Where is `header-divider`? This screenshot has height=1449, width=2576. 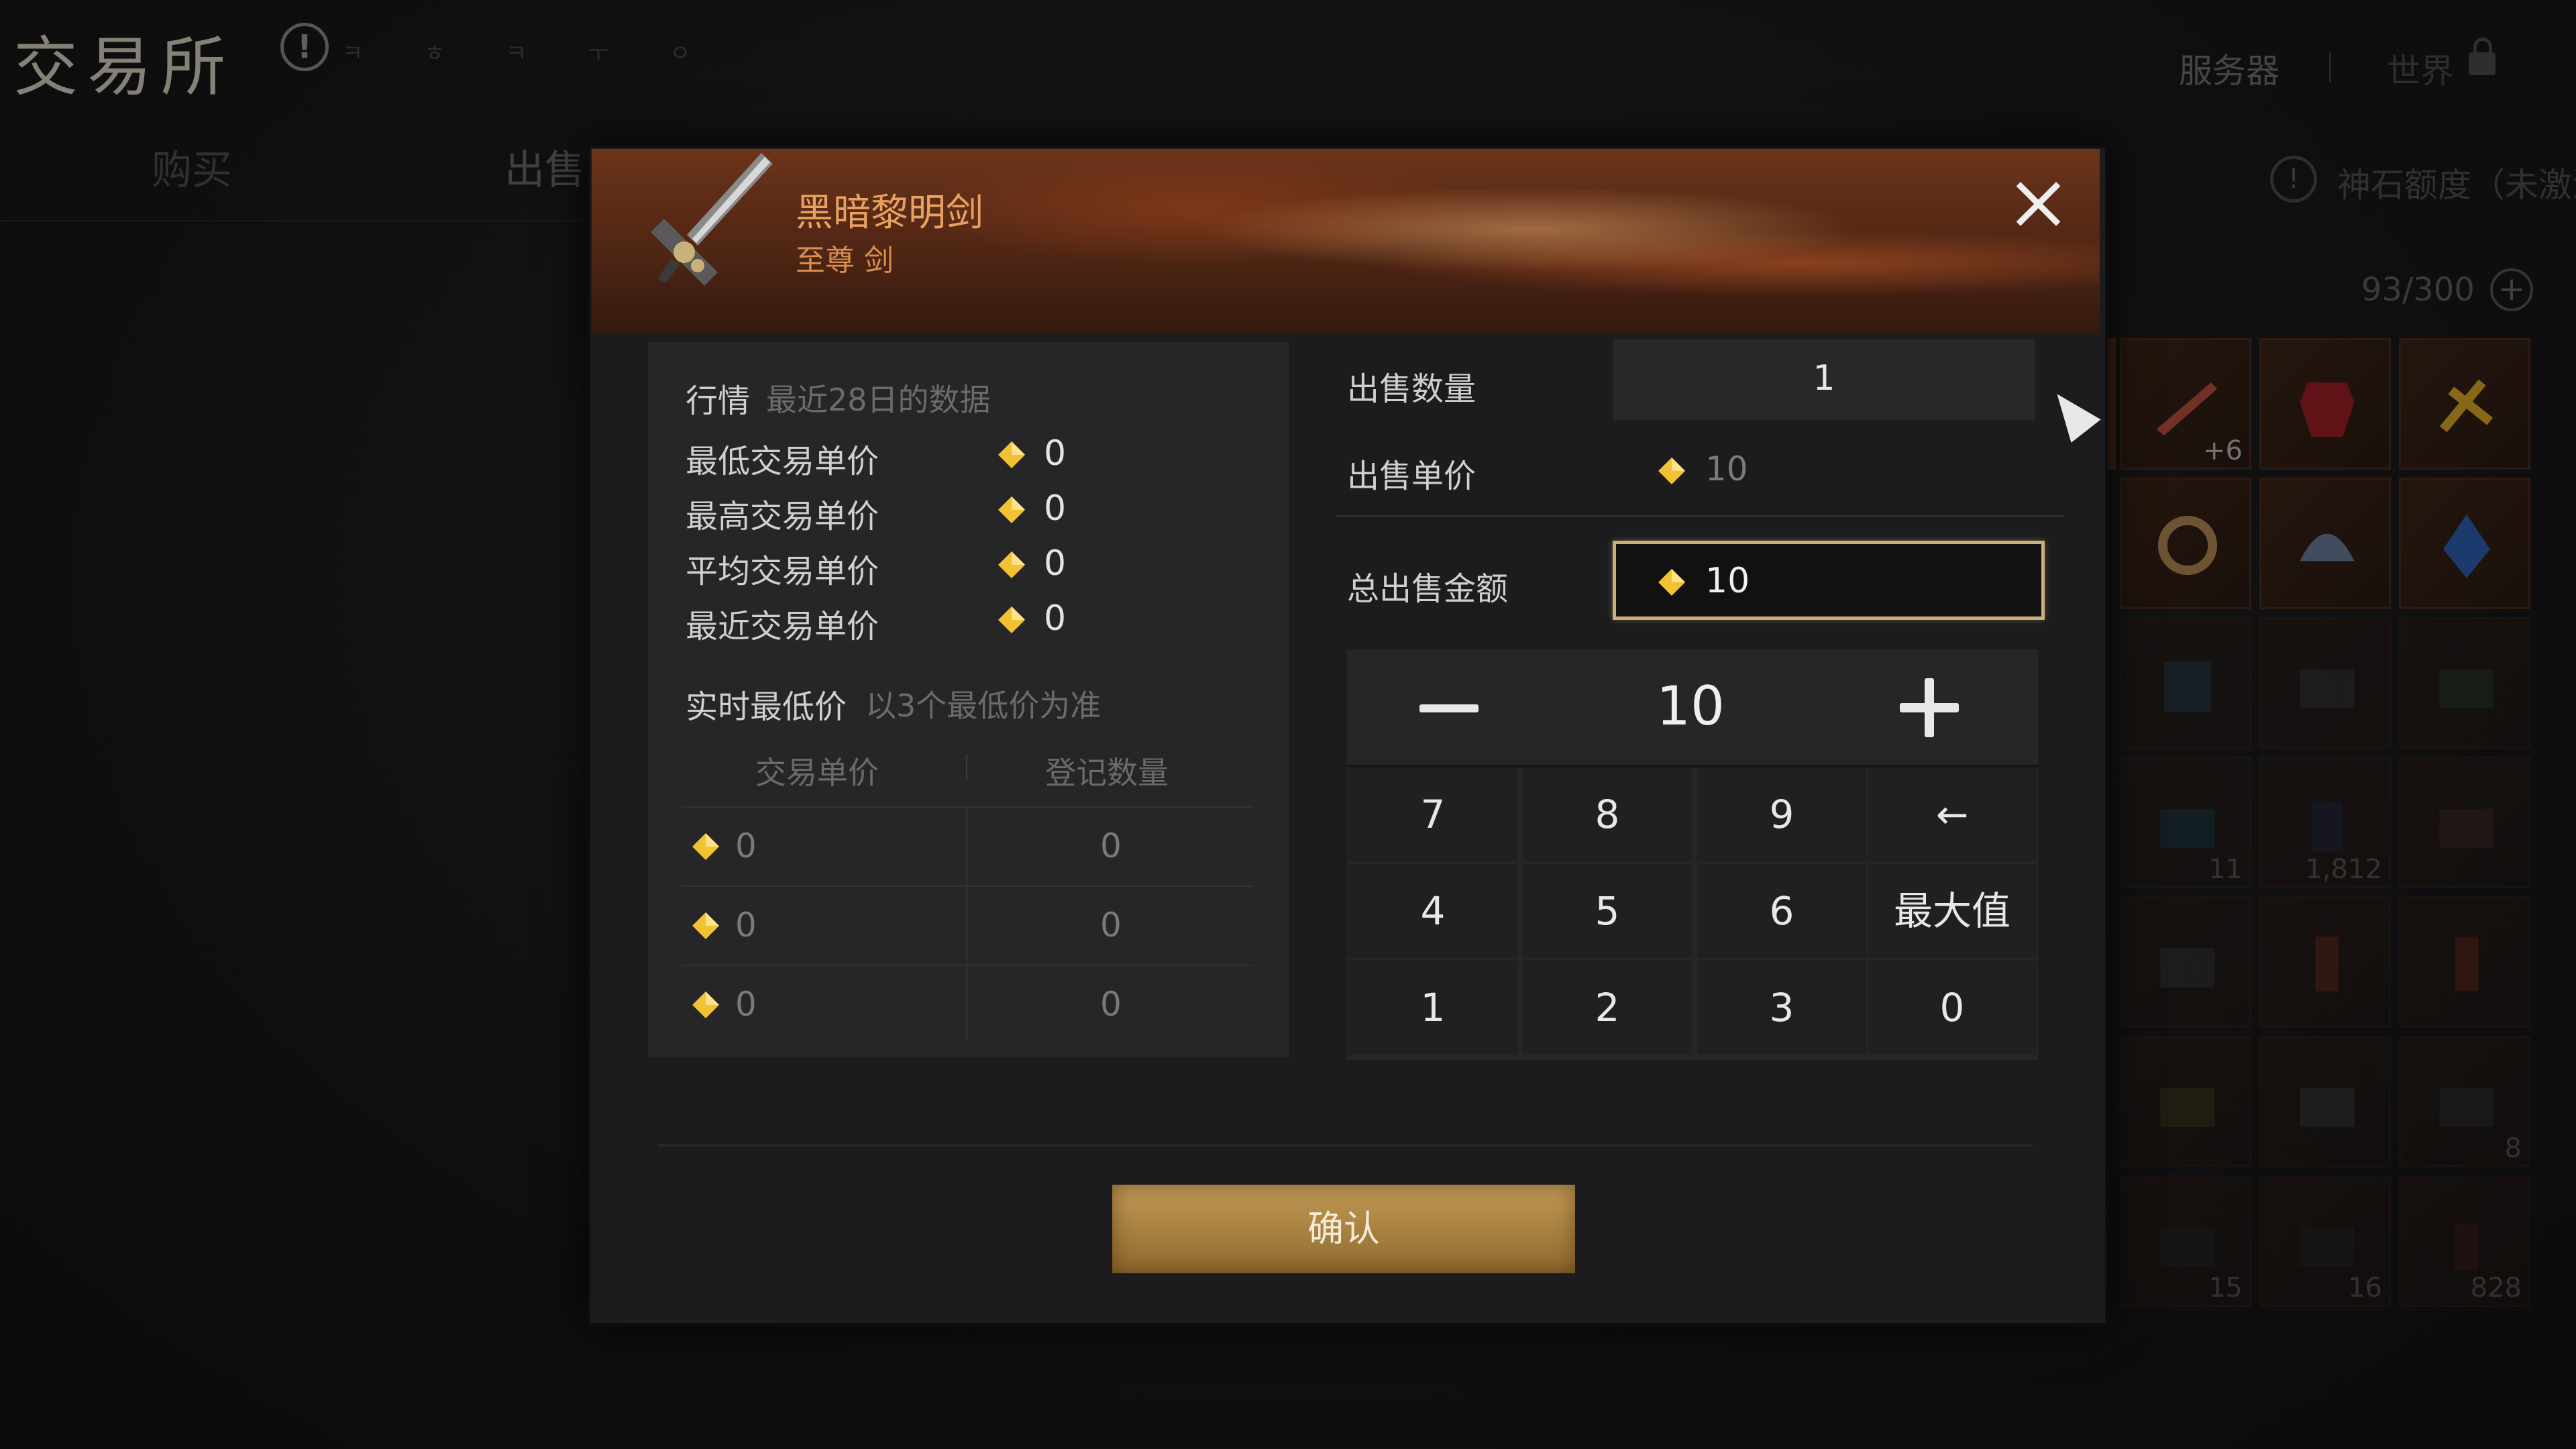
header-divider is located at coordinates (966, 767).